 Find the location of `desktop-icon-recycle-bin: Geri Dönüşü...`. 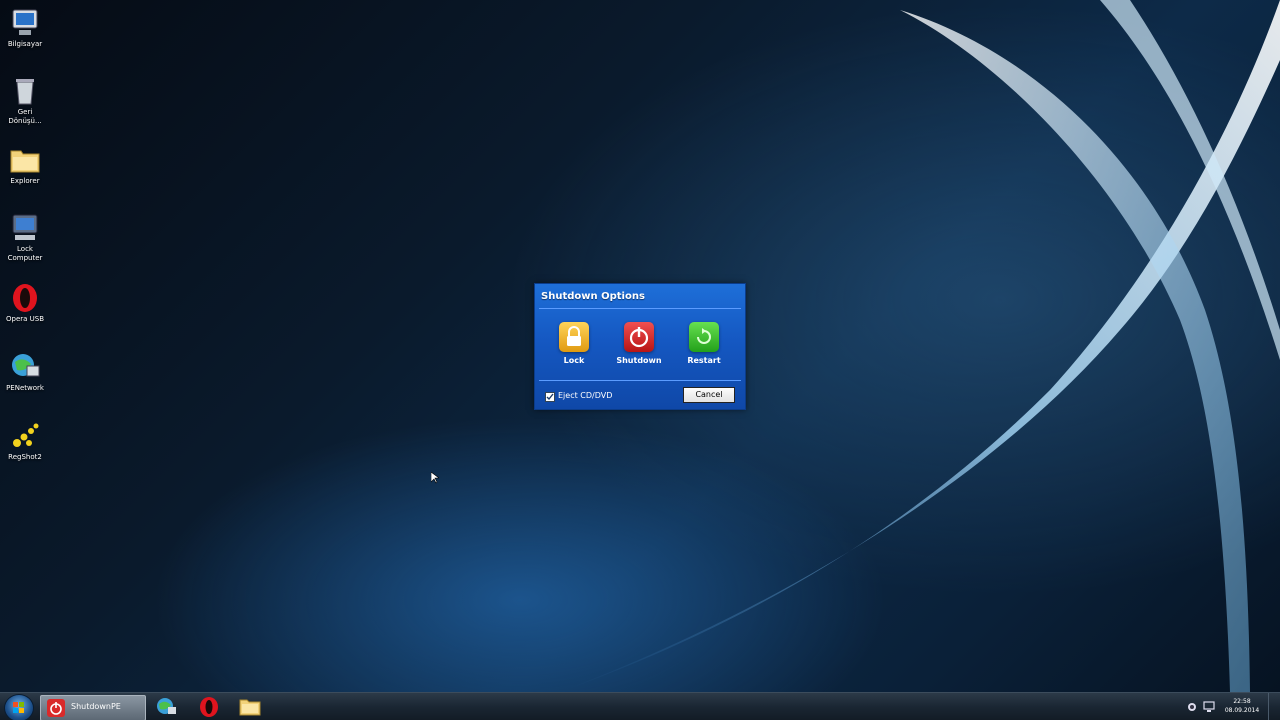

desktop-icon-recycle-bin: Geri Dönüşü... is located at coordinates (25, 101).